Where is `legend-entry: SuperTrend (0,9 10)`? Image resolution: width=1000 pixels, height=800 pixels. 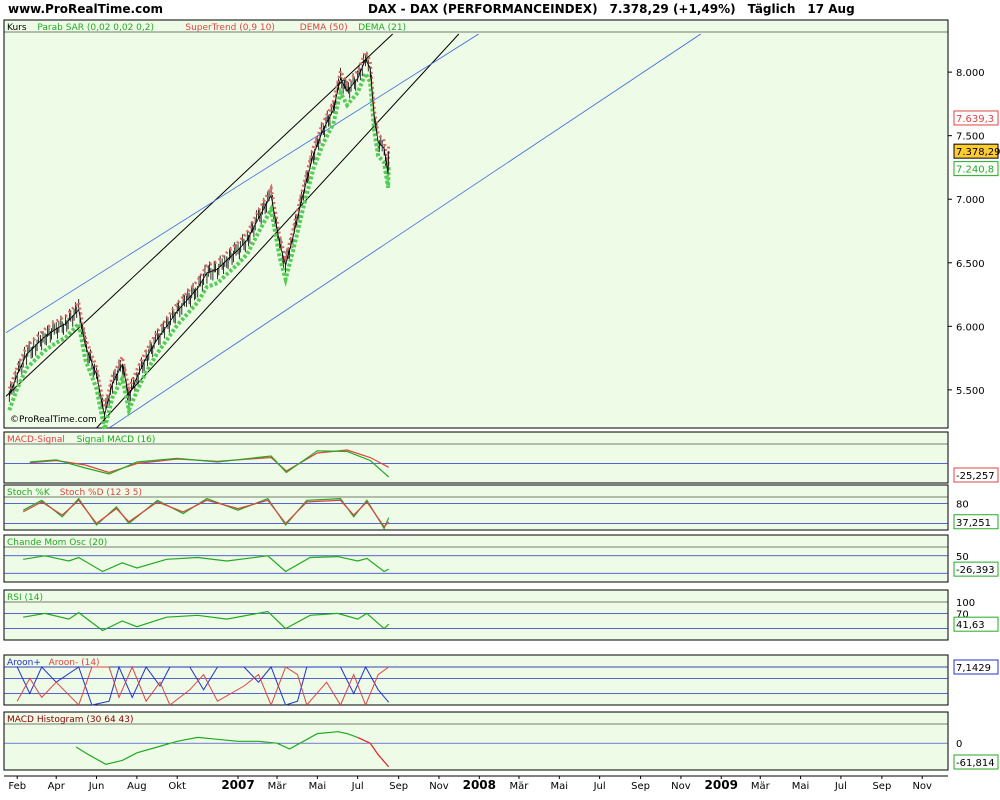 legend-entry: SuperTrend (0,9 10) is located at coordinates (230, 28).